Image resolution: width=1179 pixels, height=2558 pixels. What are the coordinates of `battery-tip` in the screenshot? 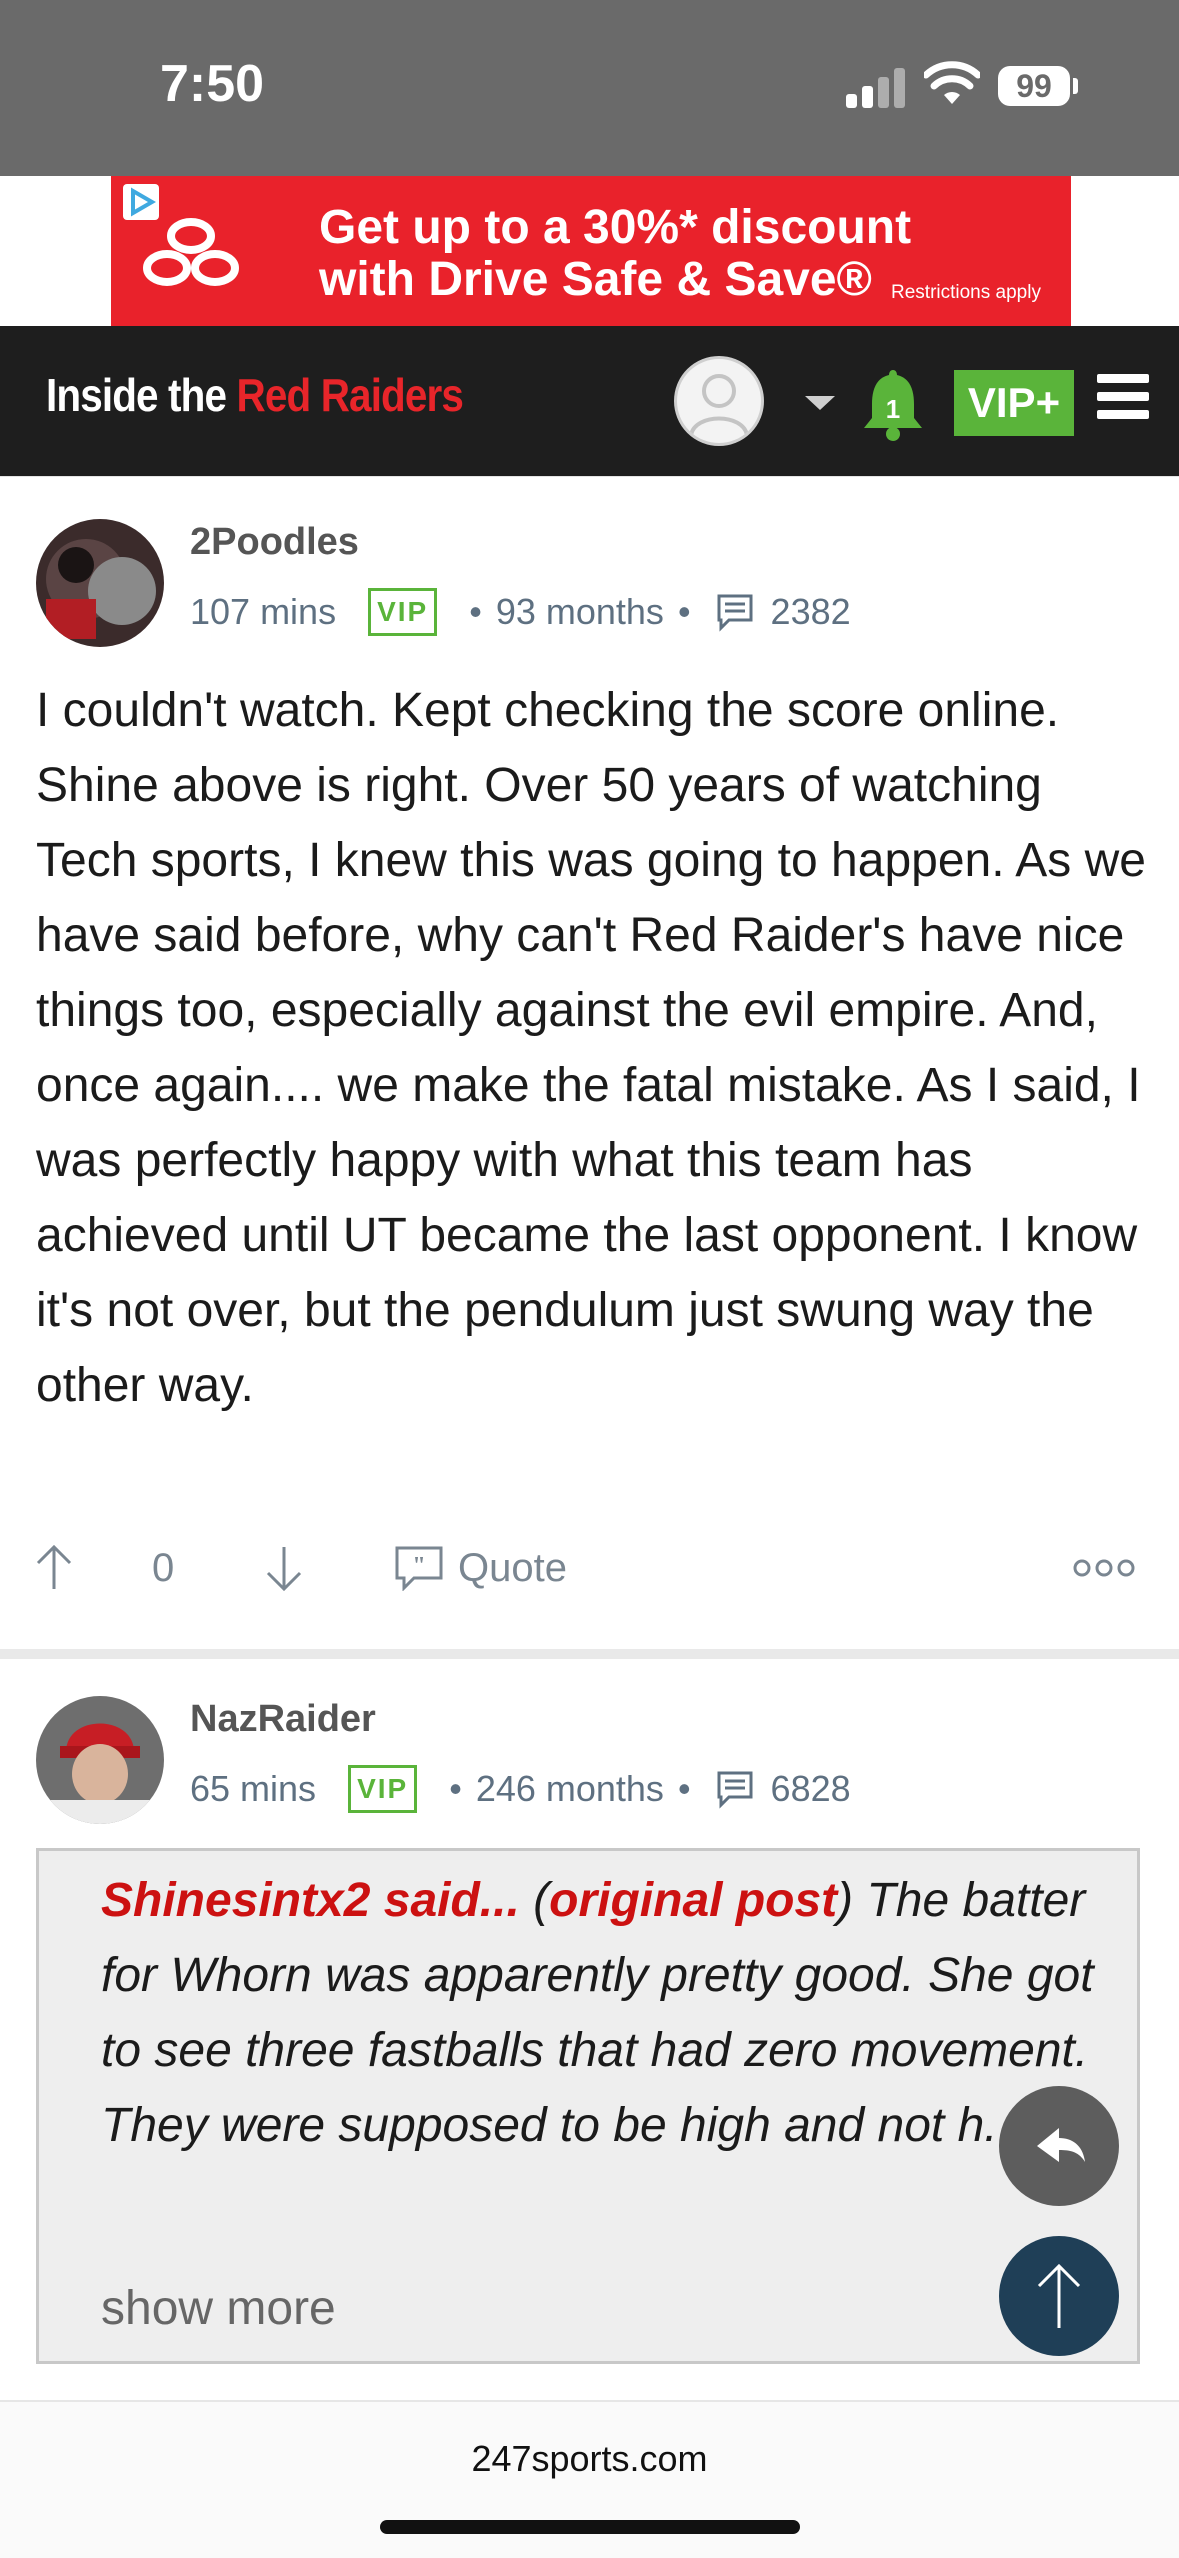 It's located at (1075, 86).